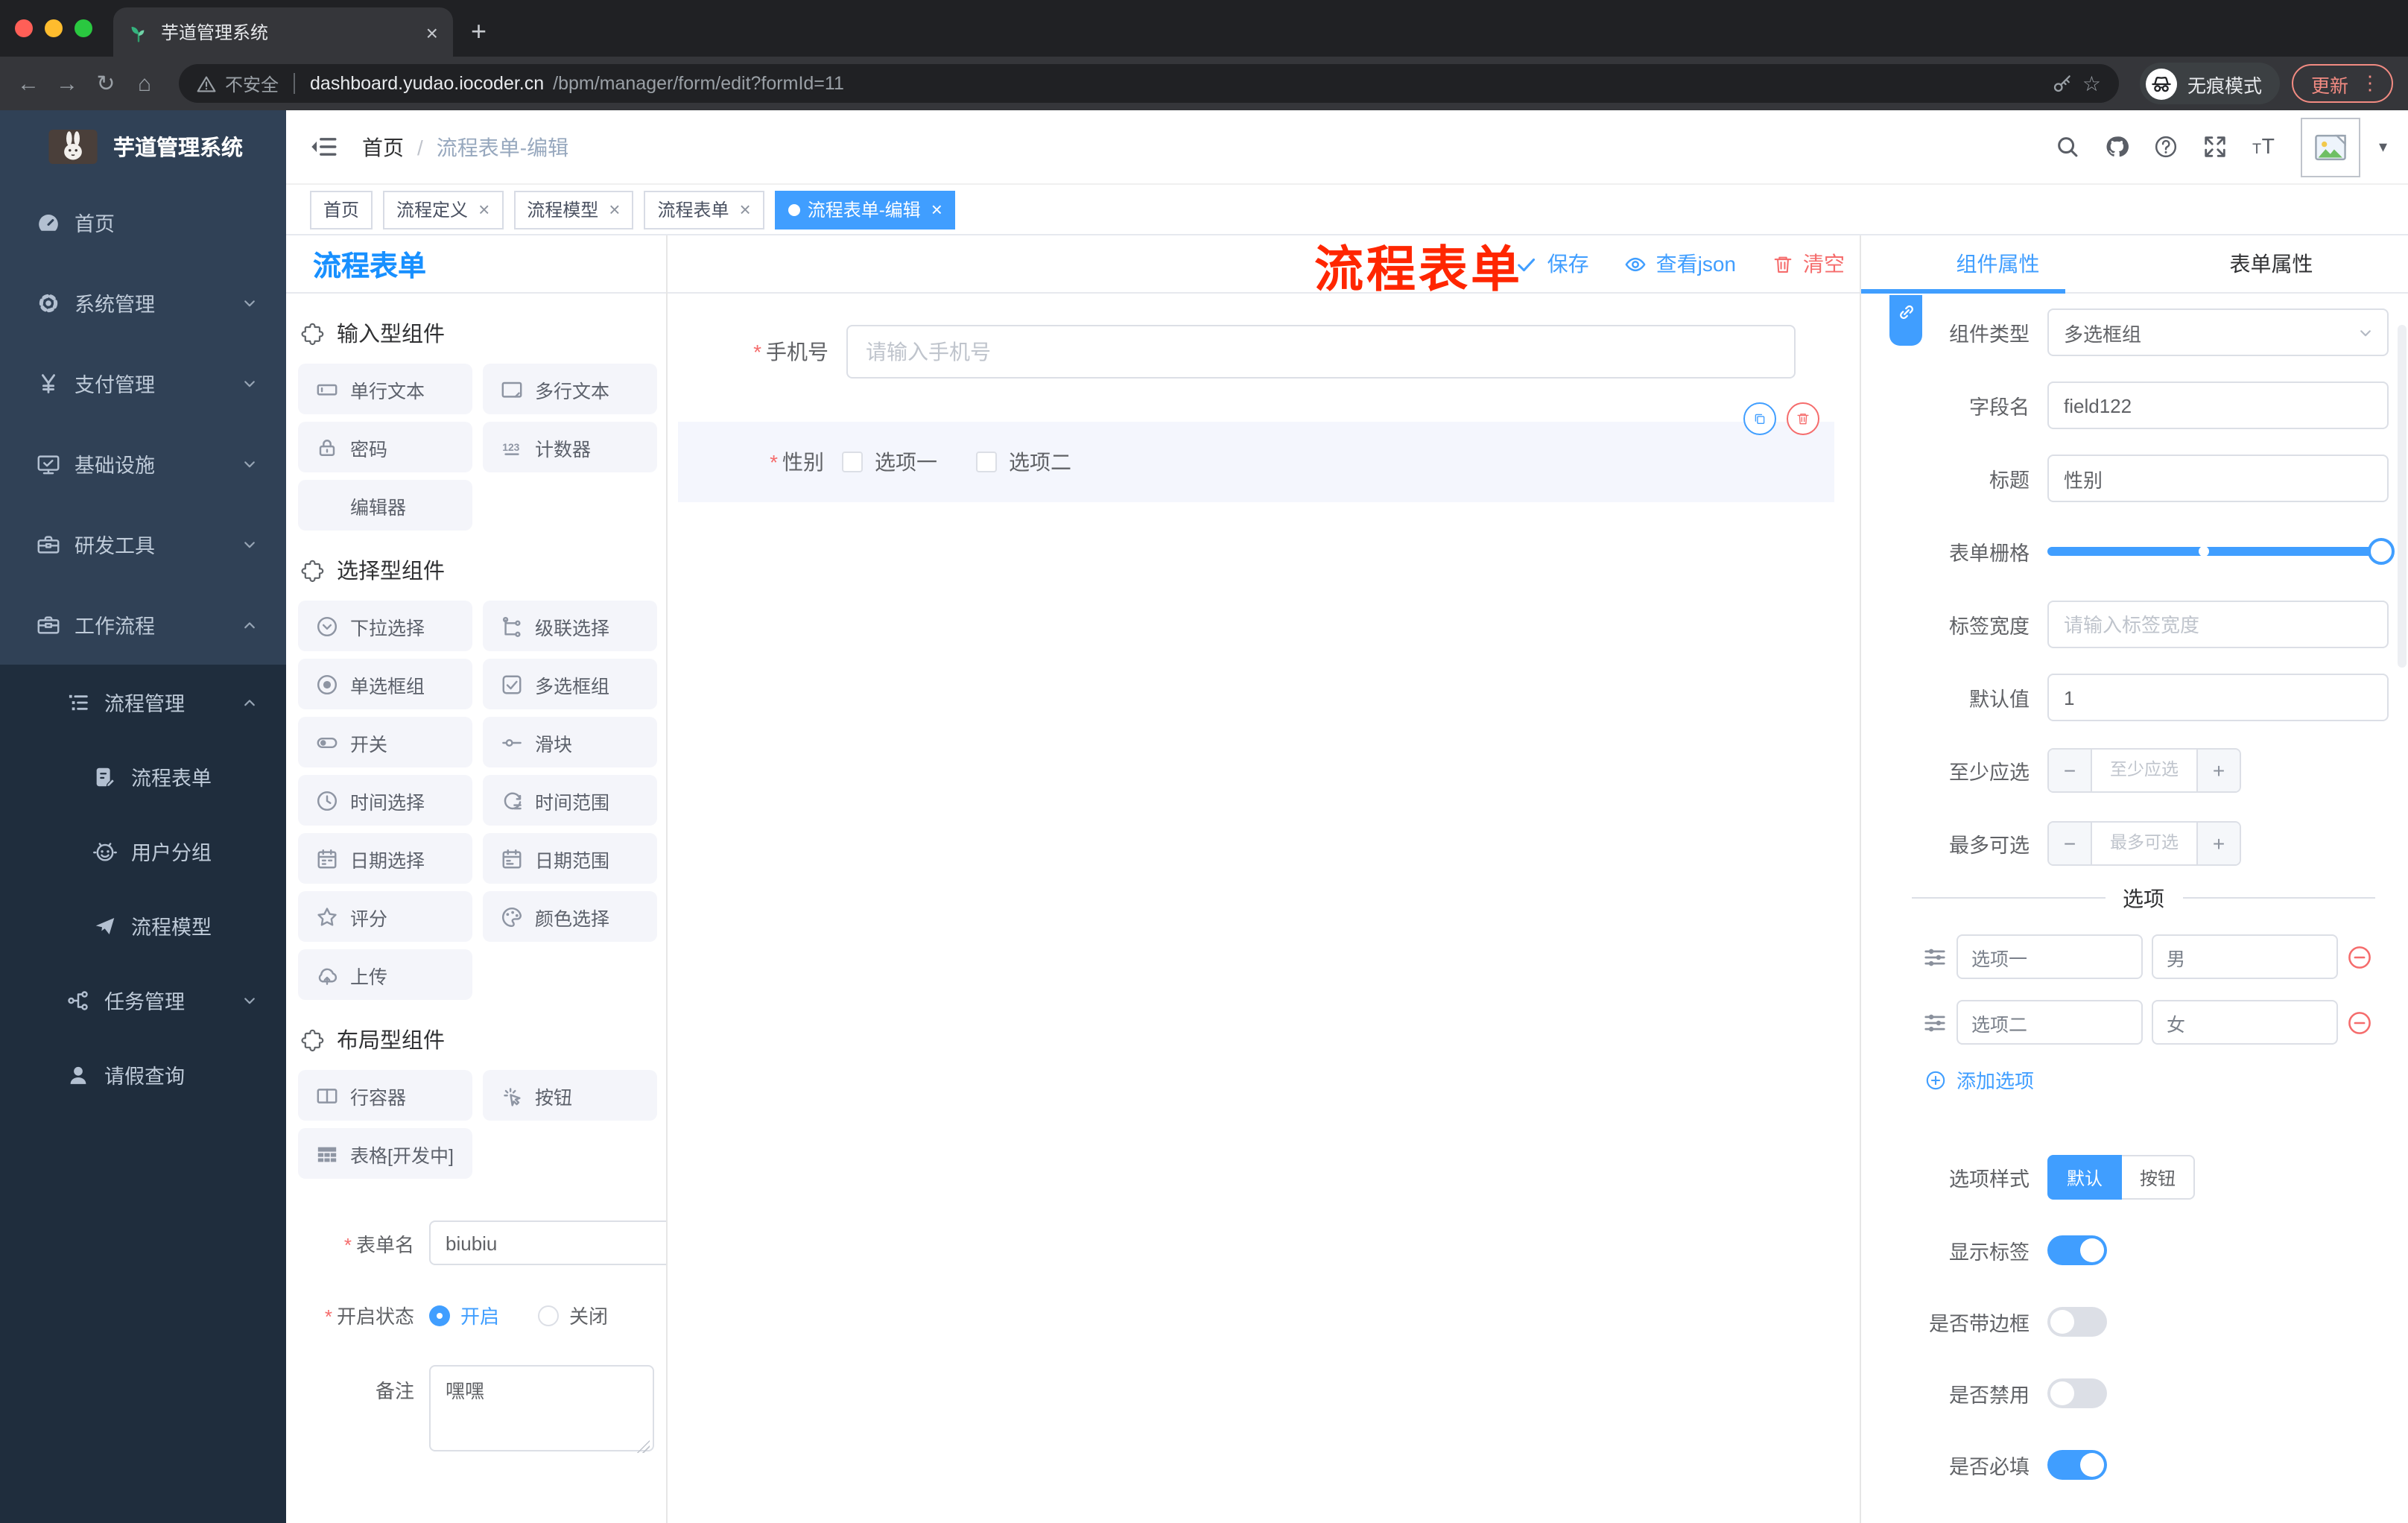 This screenshot has width=2408, height=1523. Describe the element at coordinates (852, 462) in the screenshot. I see `checkbox-icon` at that location.